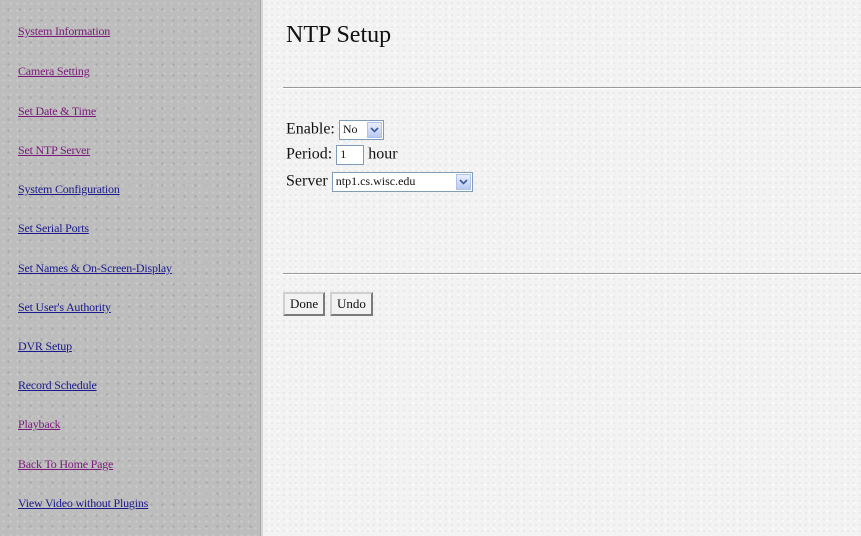 This screenshot has width=861, height=536. I want to click on nav-link-set-date-time: Set Date & Time, so click(57, 111).